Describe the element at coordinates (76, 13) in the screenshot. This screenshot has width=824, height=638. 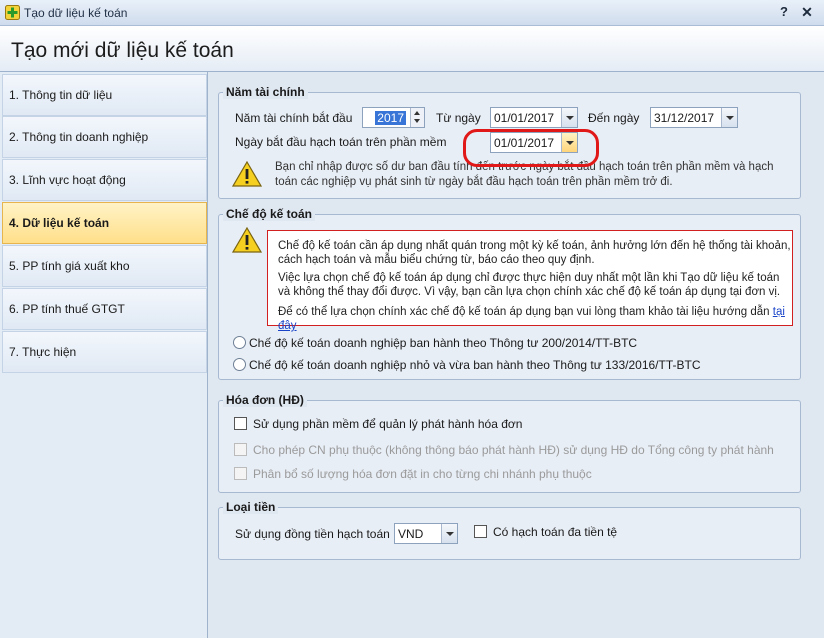
I see `window-title: Tạo dữ liệu kế toán` at that location.